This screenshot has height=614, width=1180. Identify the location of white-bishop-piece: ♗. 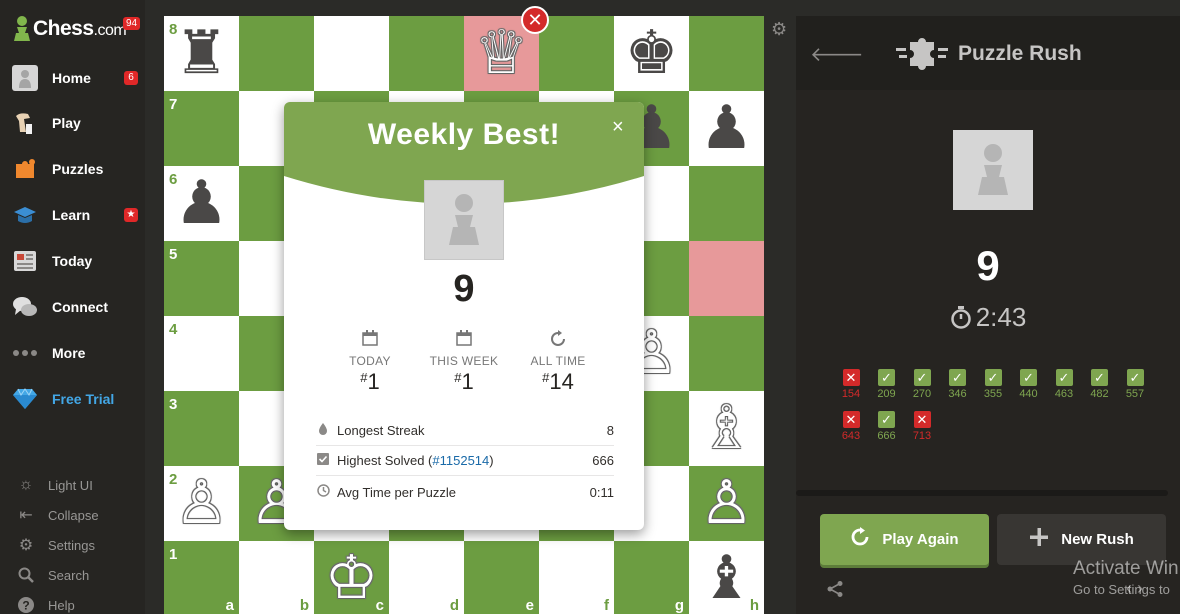
(726, 428).